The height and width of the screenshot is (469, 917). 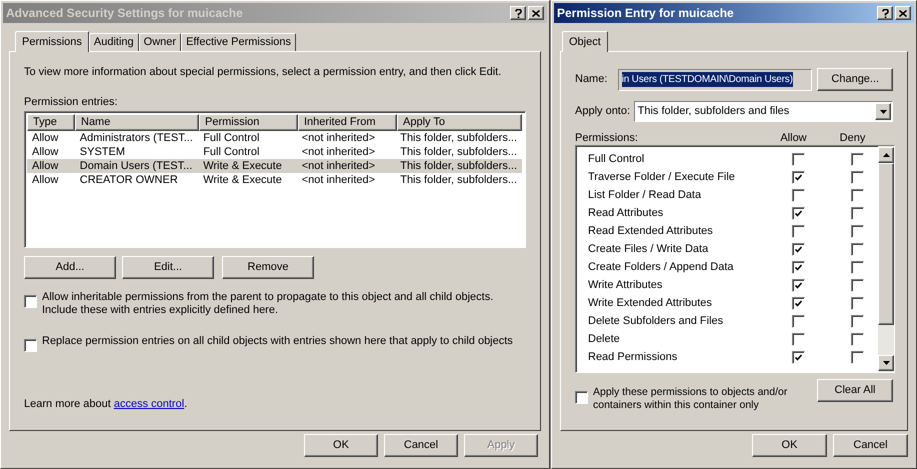 I want to click on permission-name: List Folder / Read Data, so click(x=645, y=195).